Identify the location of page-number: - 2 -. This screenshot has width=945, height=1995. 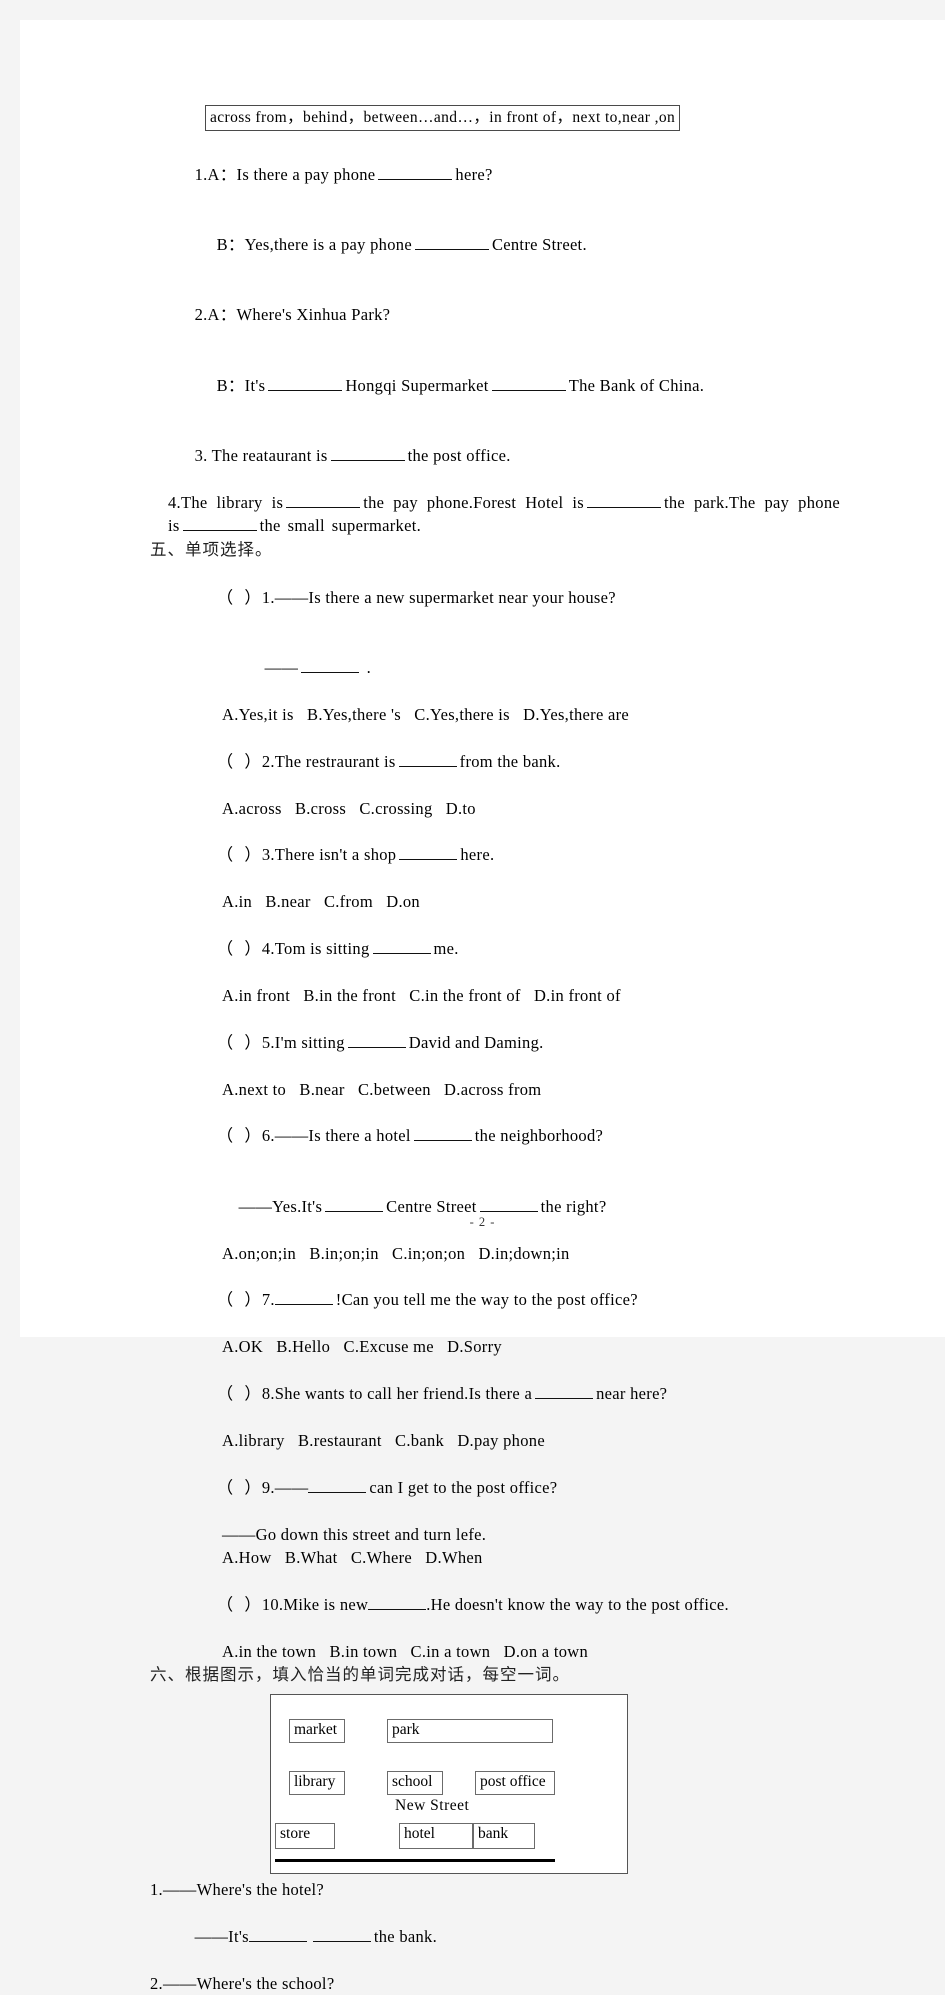
(482, 1222).